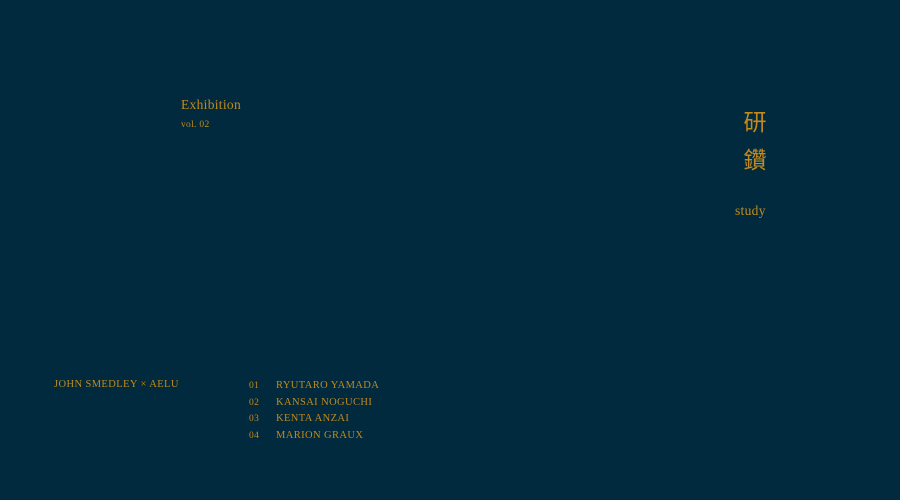  What do you see at coordinates (320, 435) in the screenshot?
I see `artist-name: MARION GRAUX` at bounding box center [320, 435].